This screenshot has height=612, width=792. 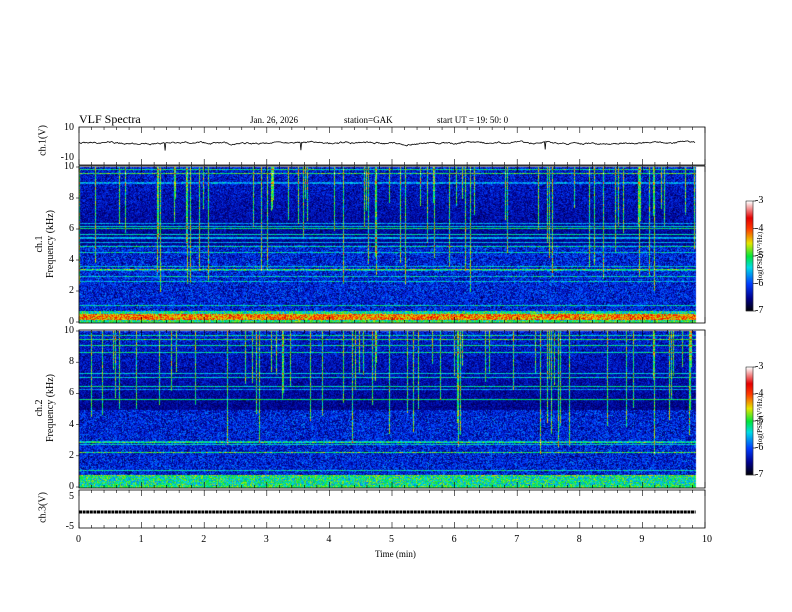 I want to click on ch2-label: ch.2, so click(x=39, y=408).